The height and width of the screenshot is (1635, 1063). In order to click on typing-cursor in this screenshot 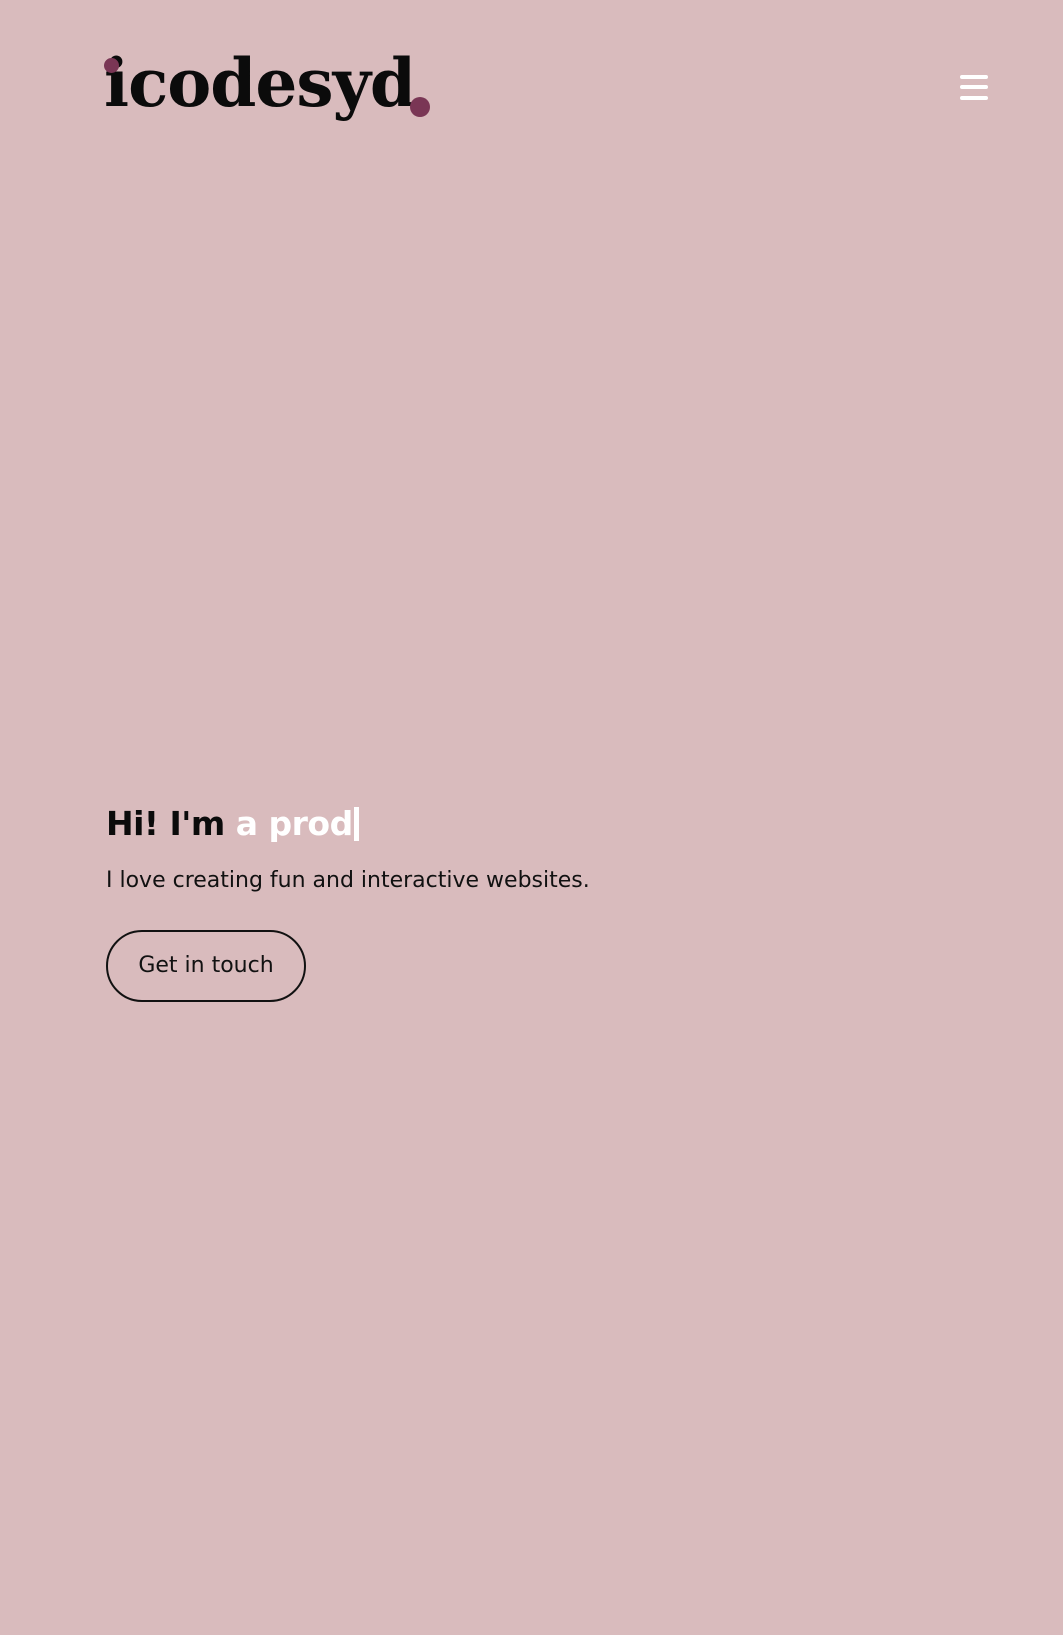, I will do `click(356, 824)`.